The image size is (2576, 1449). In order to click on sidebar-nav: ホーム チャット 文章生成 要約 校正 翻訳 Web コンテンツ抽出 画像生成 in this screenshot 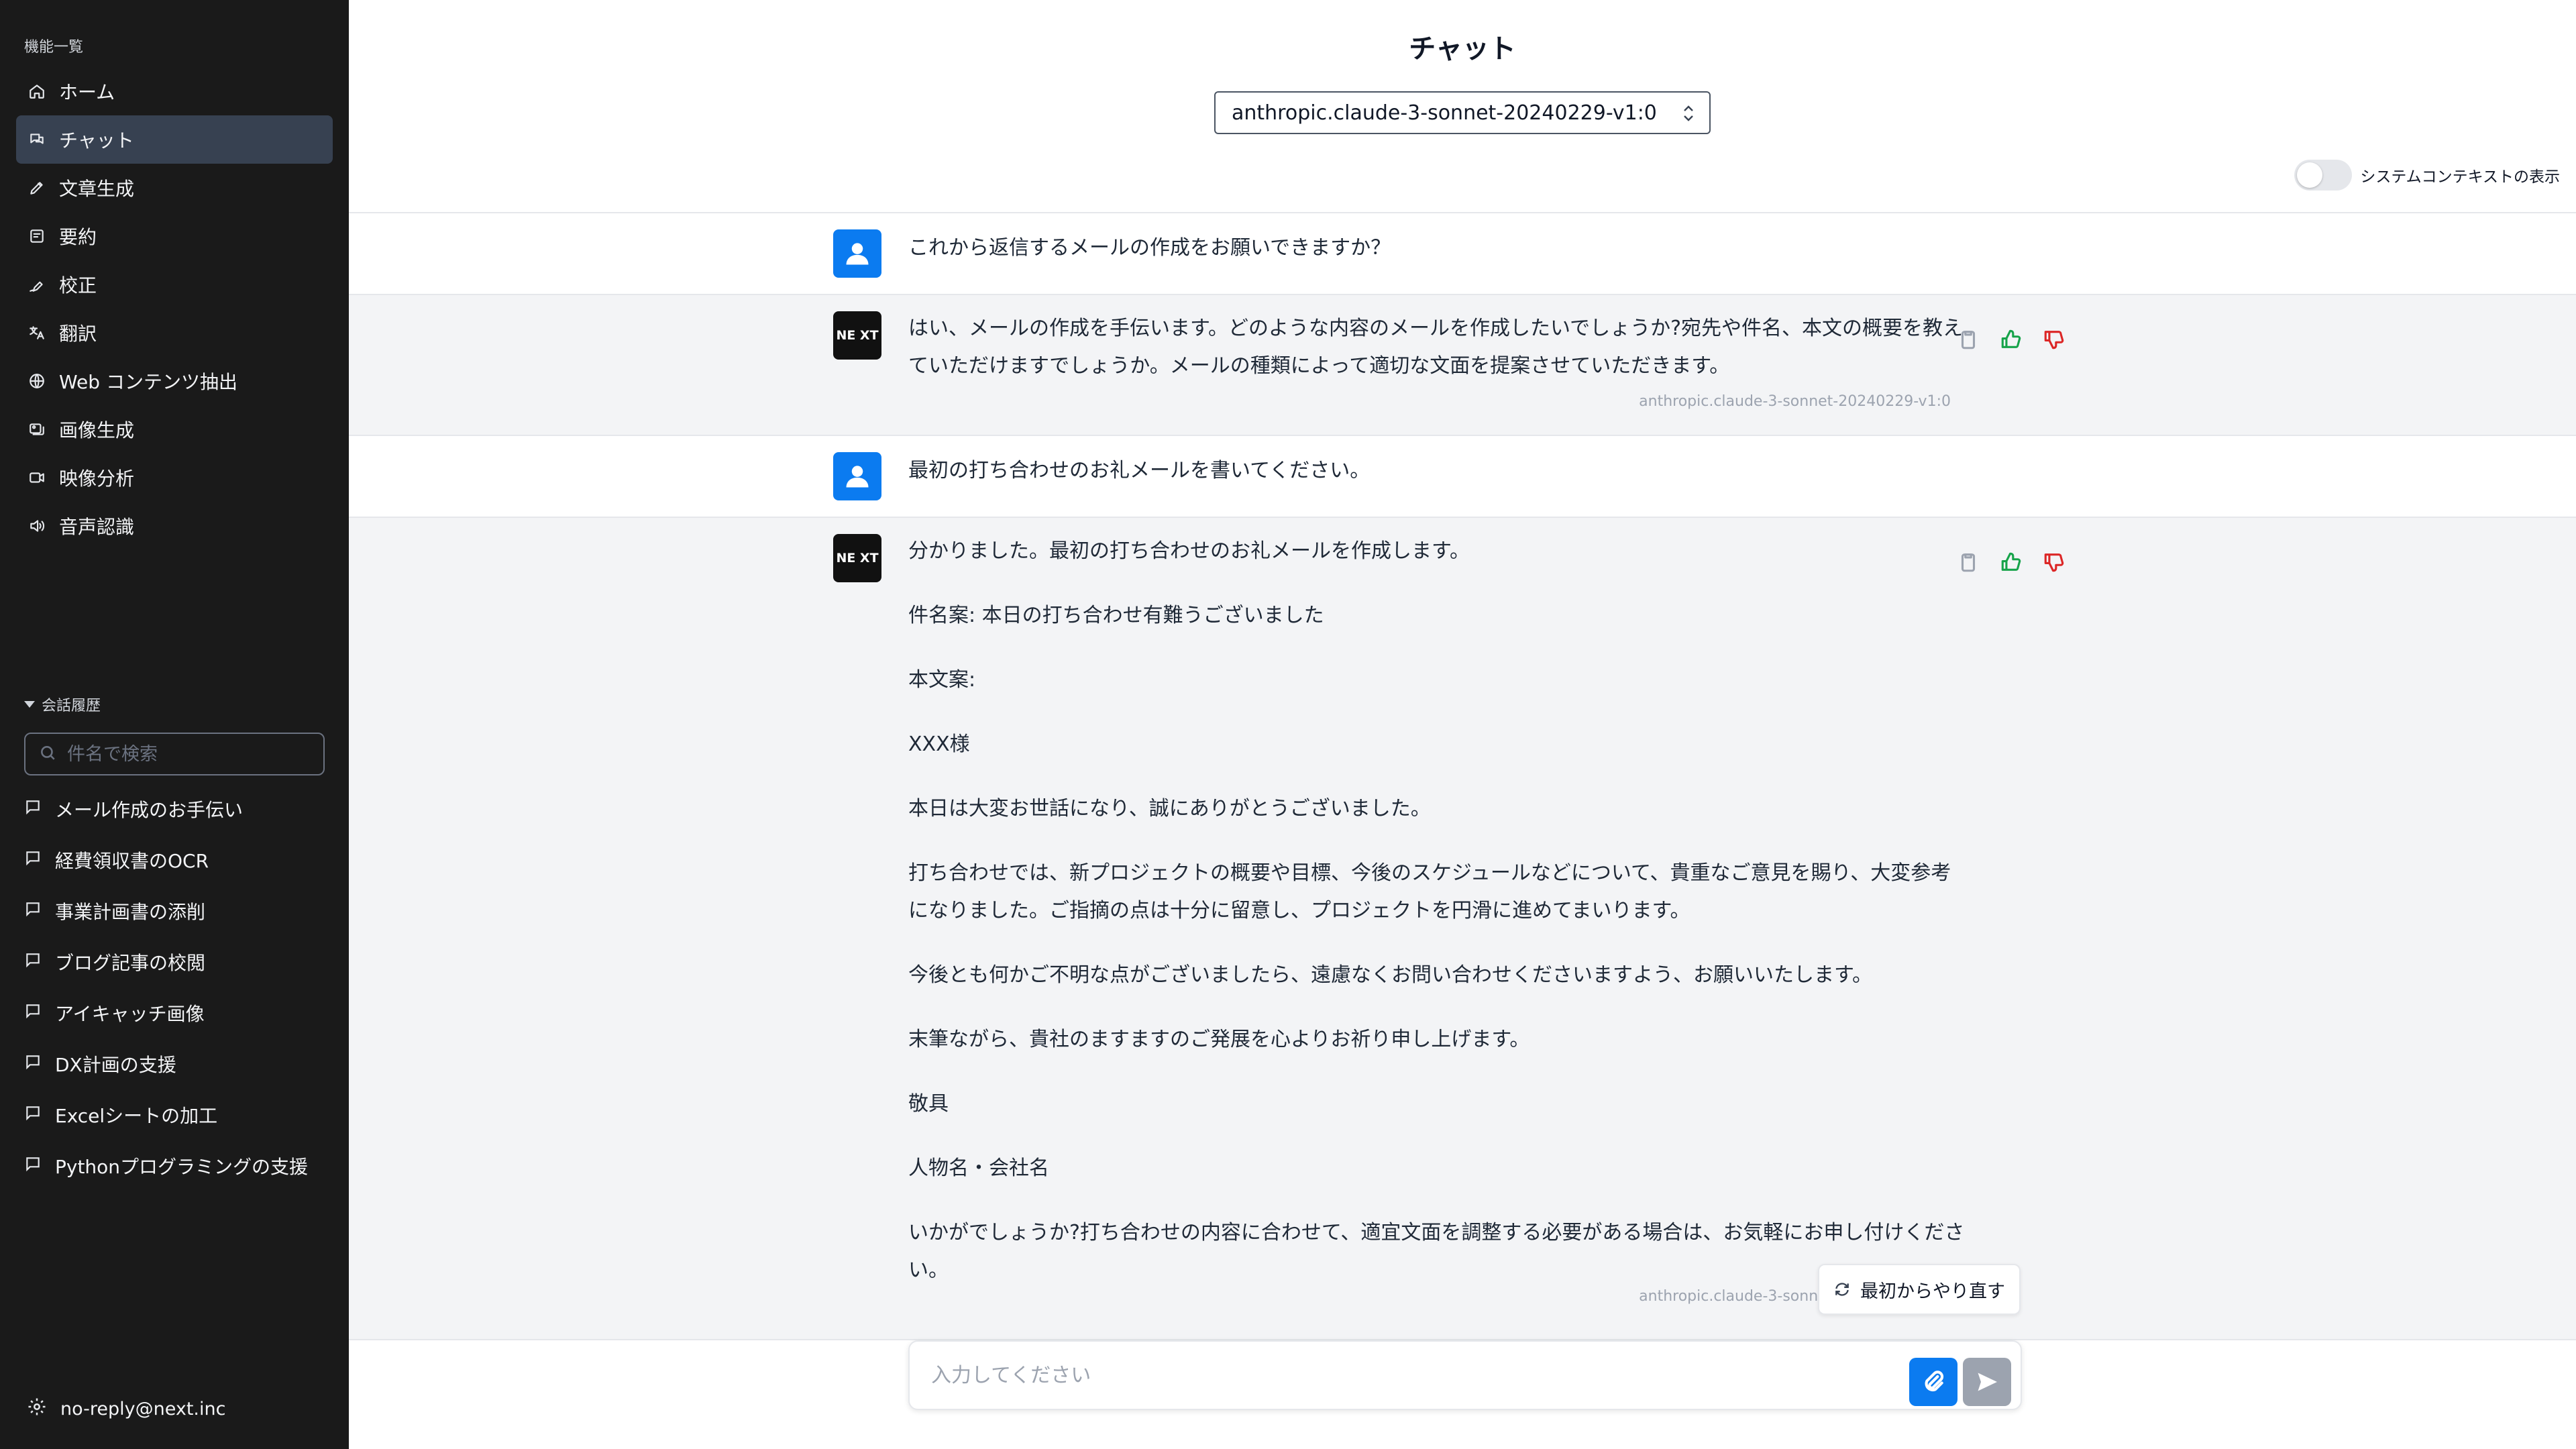, I will do `click(174, 308)`.